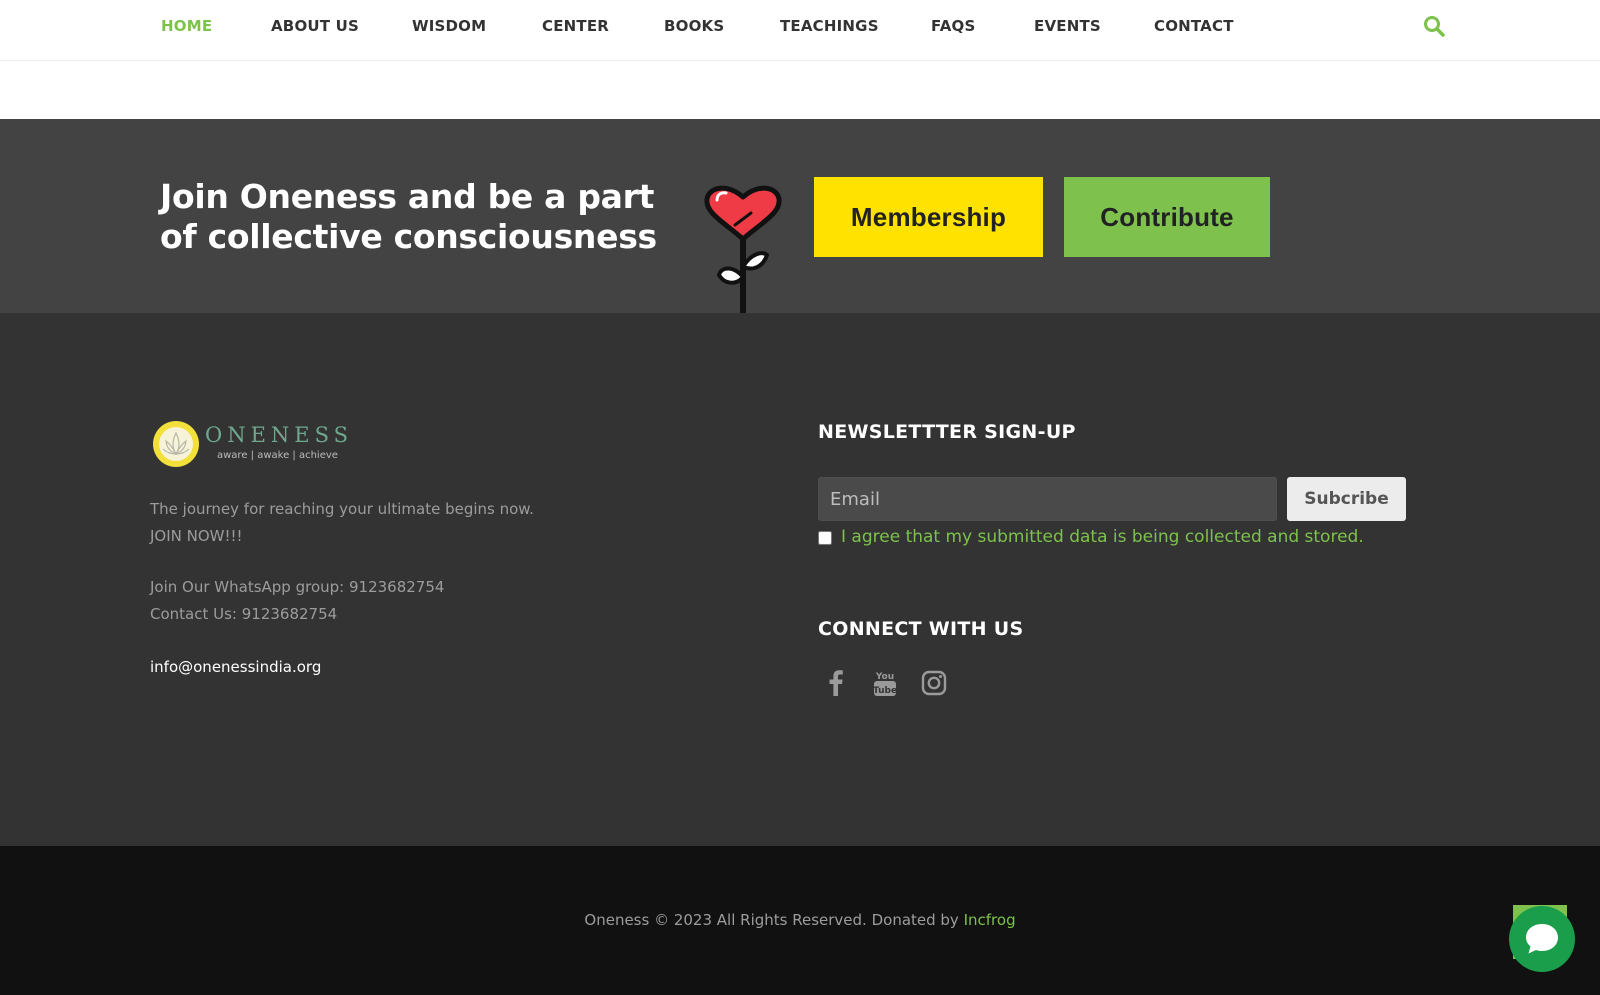 The image size is (1600, 995). Describe the element at coordinates (885, 691) in the screenshot. I see `svg-text: Tube` at that location.